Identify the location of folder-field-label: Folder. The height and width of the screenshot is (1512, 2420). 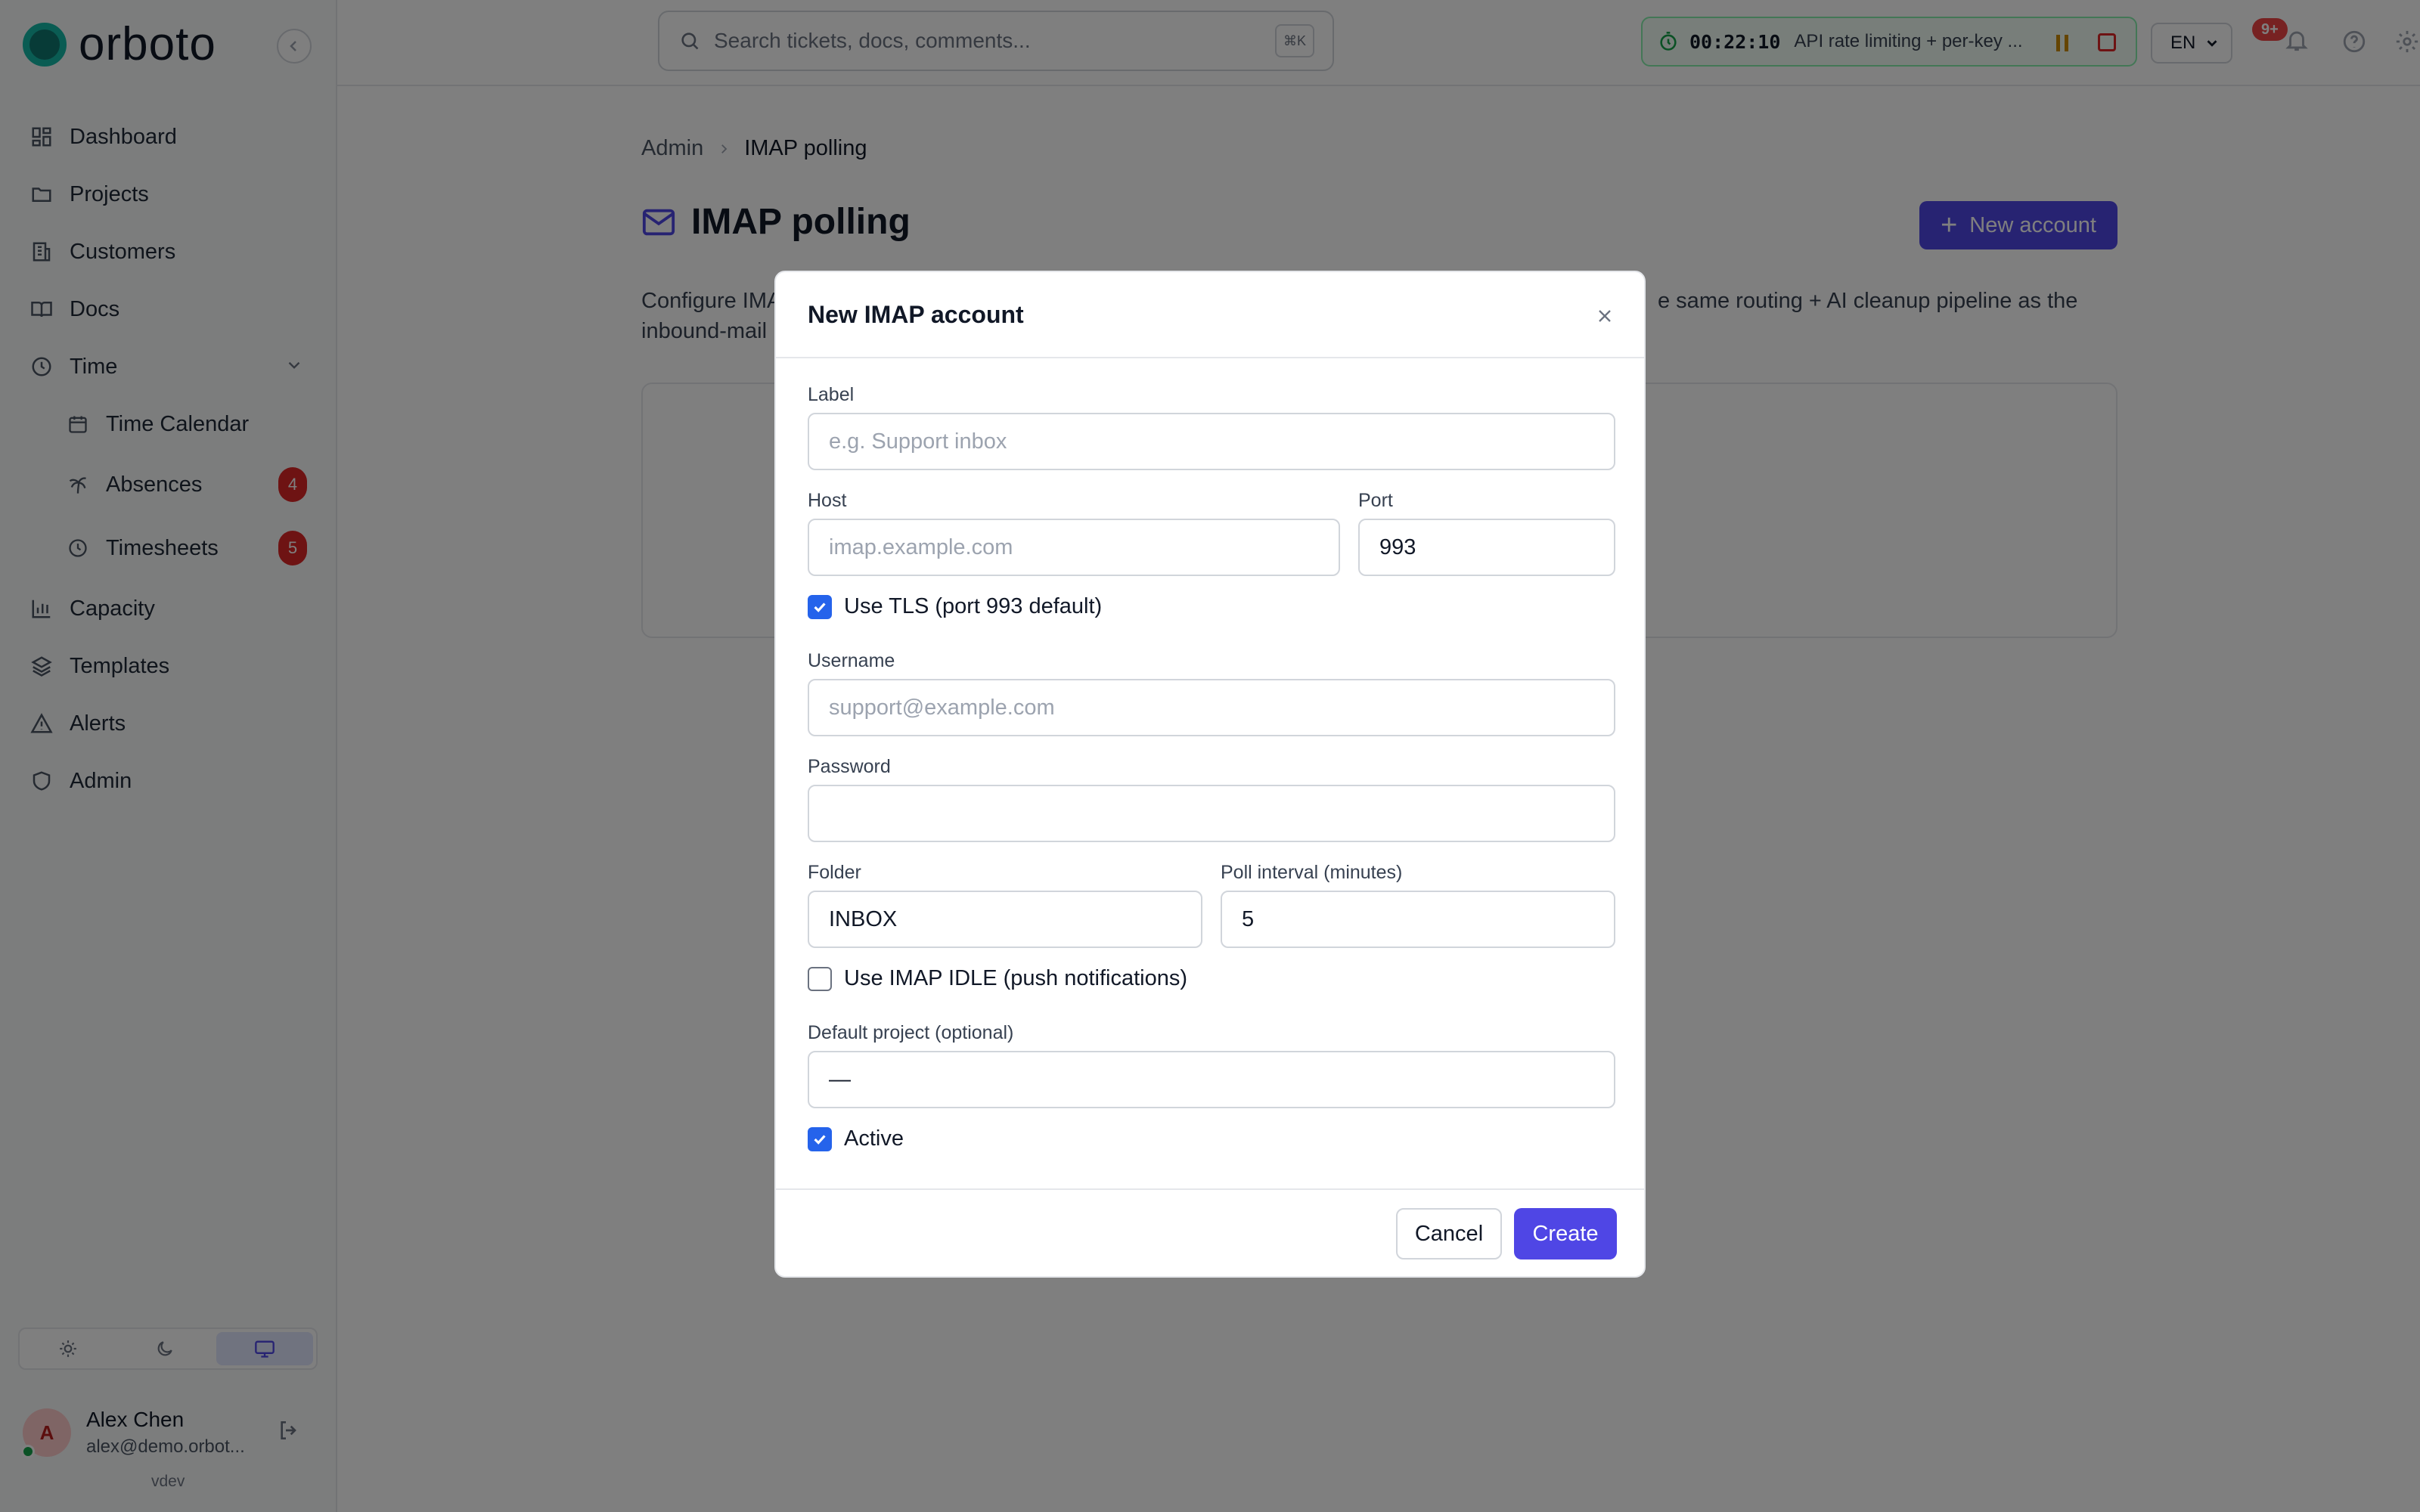
(835, 873).